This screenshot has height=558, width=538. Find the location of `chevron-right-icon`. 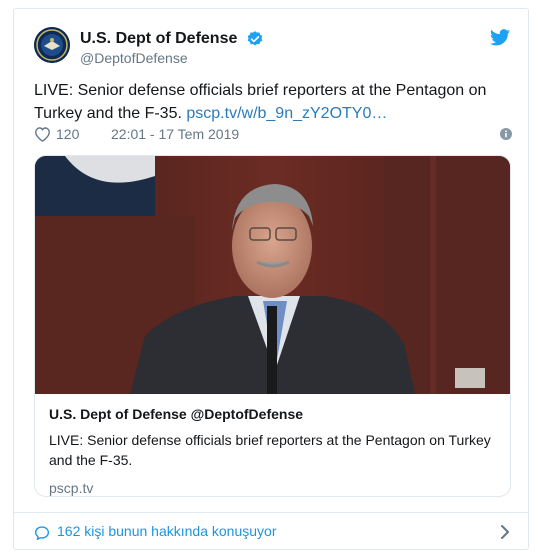

chevron-right-icon is located at coordinates (505, 532).